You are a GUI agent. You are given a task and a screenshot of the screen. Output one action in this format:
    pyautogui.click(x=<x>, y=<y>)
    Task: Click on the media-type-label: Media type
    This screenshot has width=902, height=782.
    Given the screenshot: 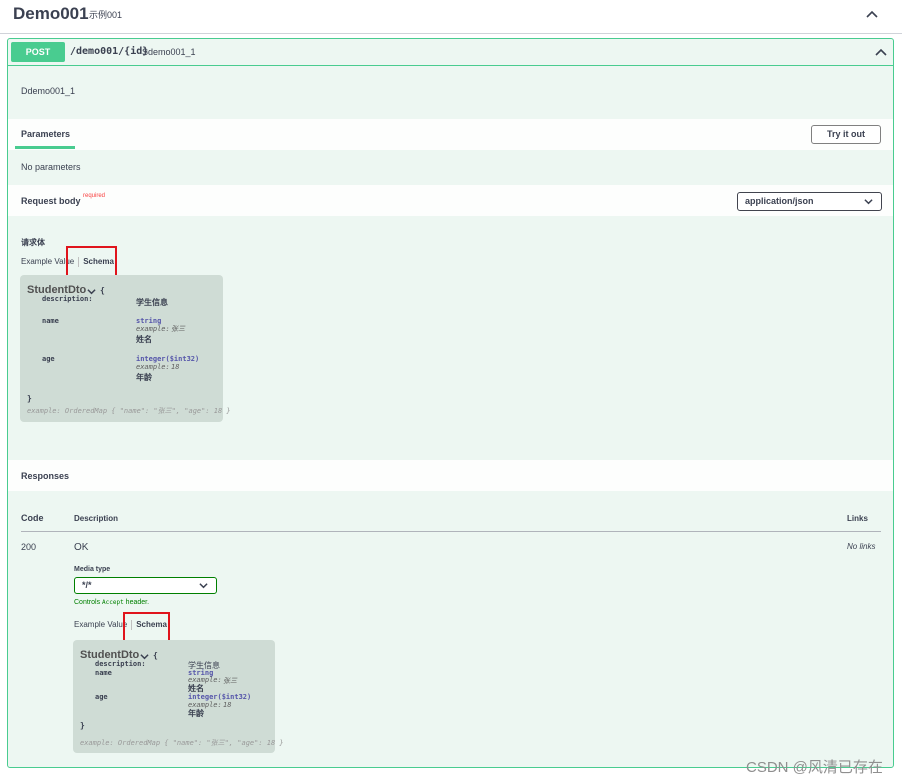 What is the action you would take?
    pyautogui.click(x=92, y=569)
    